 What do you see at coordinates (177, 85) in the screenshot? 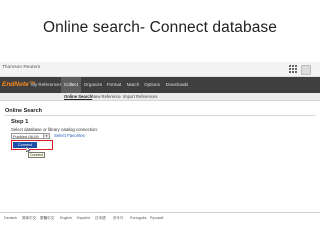
I see `nav-downloads: Downloads` at bounding box center [177, 85].